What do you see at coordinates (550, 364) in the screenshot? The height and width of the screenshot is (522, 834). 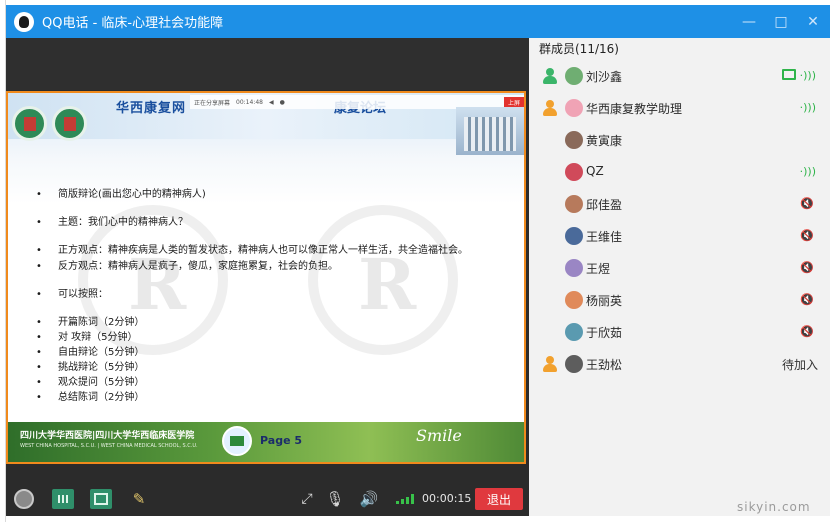 I see `pending-user-icon` at bounding box center [550, 364].